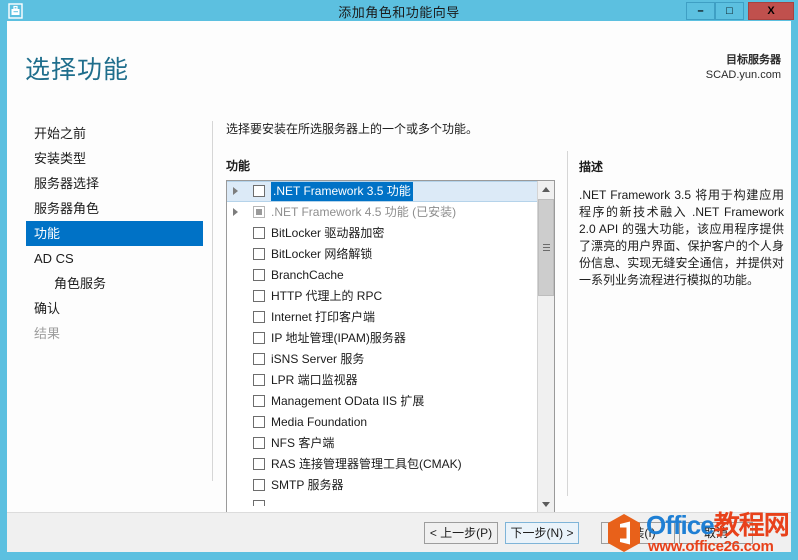  What do you see at coordinates (318, 359) in the screenshot?
I see `feature-label: iSNS Server 服务` at bounding box center [318, 359].